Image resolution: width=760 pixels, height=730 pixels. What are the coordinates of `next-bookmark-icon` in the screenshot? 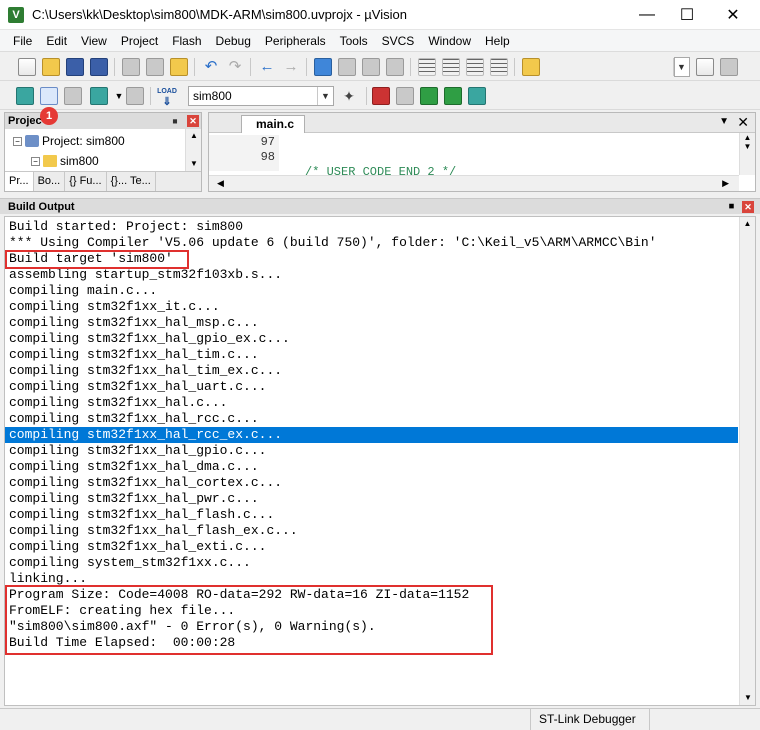 It's located at (371, 67).